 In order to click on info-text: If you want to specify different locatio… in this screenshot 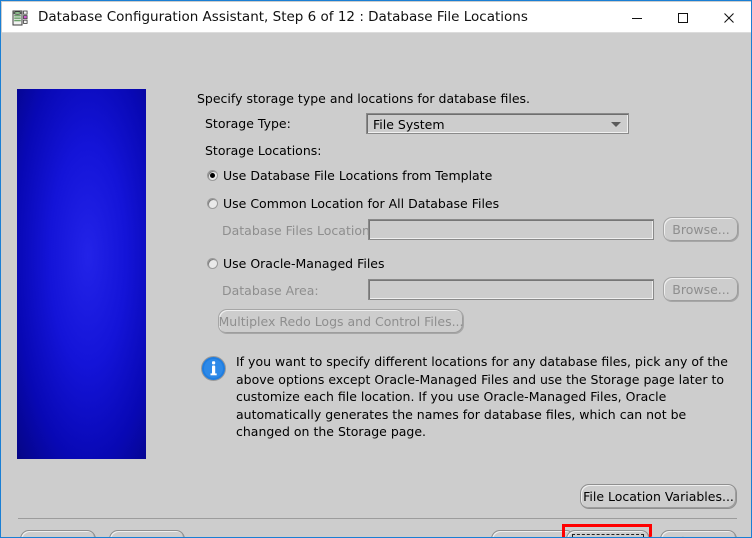, I will do `click(482, 396)`.